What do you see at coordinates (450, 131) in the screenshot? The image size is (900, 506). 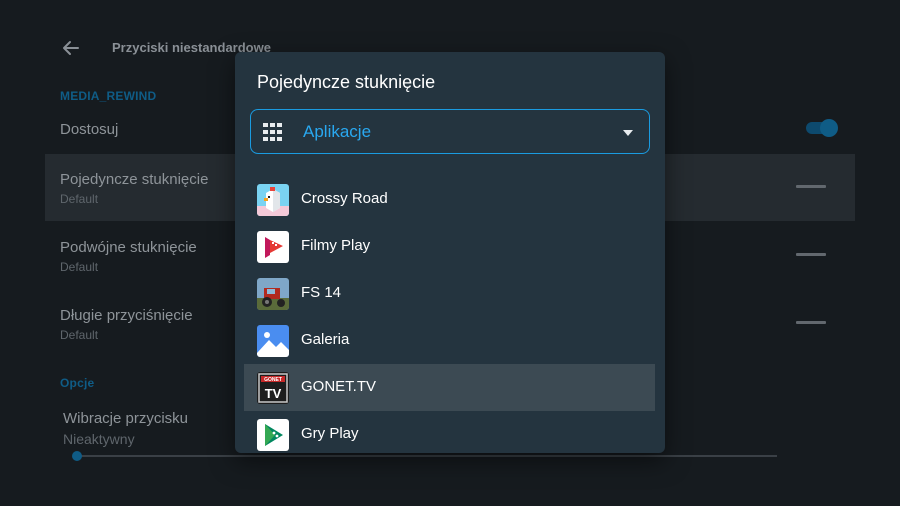 I see `action-type-dropdown: Aplikacje` at bounding box center [450, 131].